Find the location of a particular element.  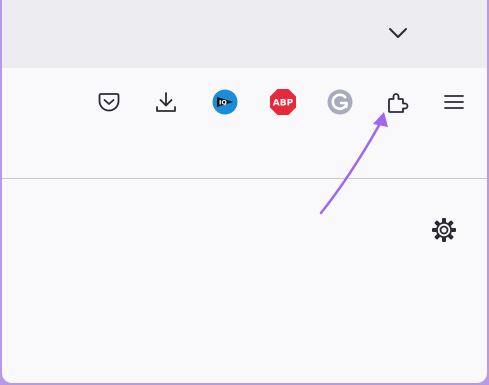

gear-icon is located at coordinates (444, 230).